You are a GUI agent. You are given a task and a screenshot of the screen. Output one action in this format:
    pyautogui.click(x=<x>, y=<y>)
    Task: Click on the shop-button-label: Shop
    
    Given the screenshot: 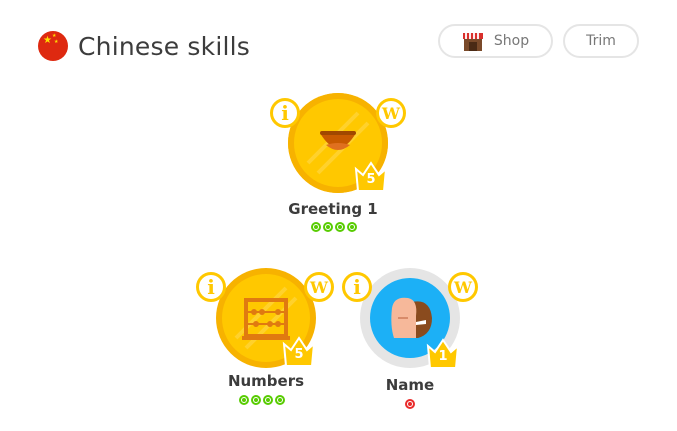 What is the action you would take?
    pyautogui.click(x=511, y=41)
    